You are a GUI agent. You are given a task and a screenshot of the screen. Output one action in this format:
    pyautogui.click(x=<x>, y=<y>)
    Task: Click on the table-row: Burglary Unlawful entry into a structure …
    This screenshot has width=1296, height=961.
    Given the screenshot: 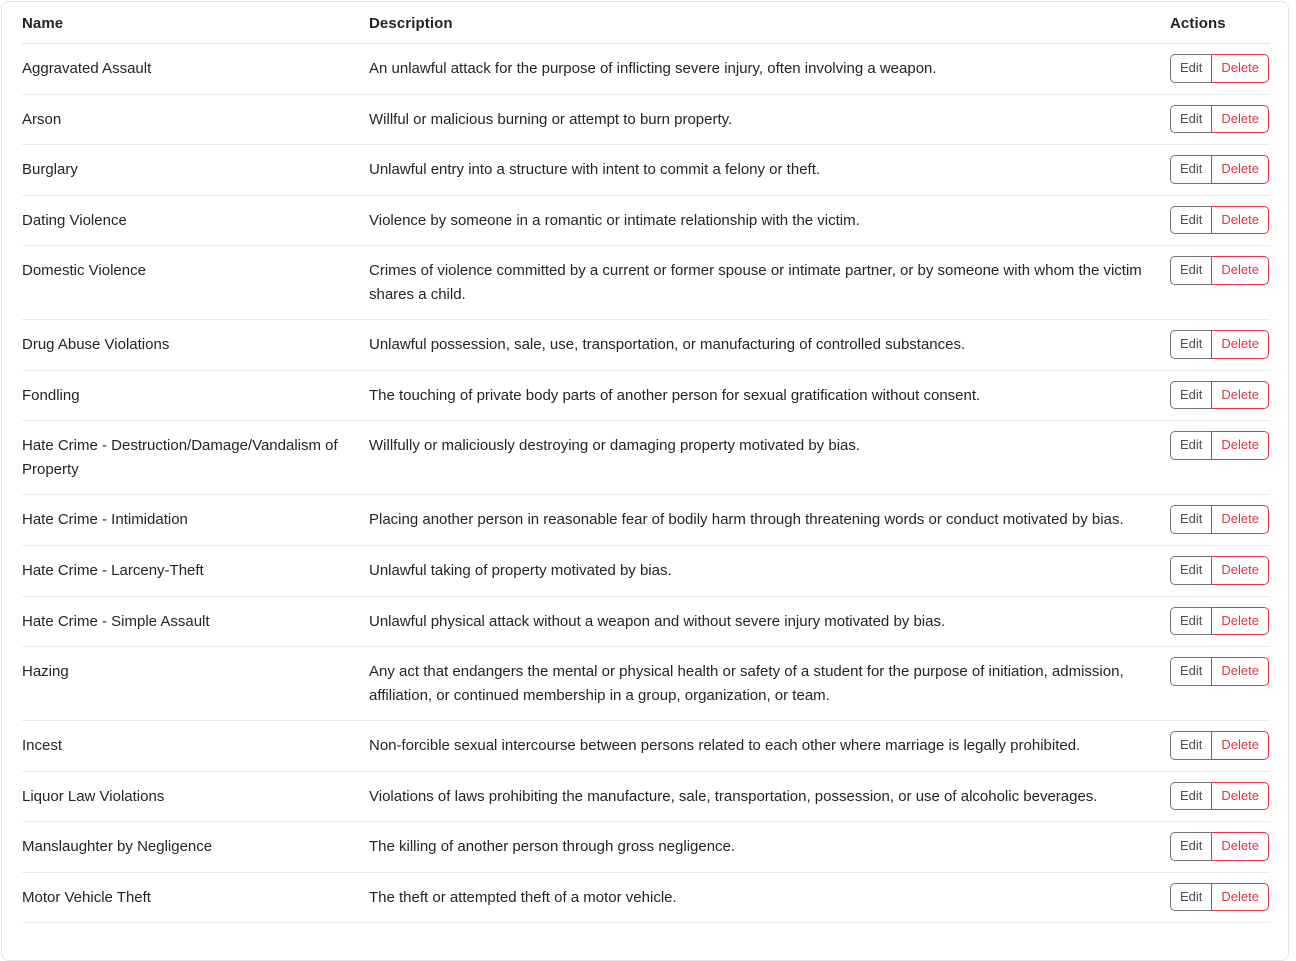 What is the action you would take?
    pyautogui.click(x=646, y=170)
    